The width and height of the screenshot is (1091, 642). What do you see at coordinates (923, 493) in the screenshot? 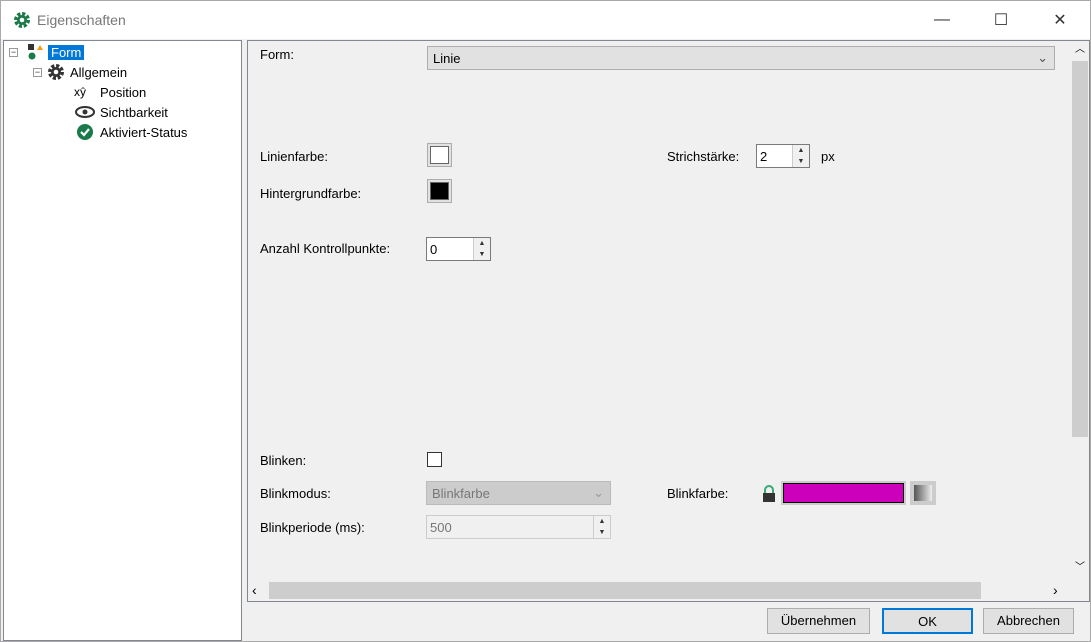
I see `gradient-button` at bounding box center [923, 493].